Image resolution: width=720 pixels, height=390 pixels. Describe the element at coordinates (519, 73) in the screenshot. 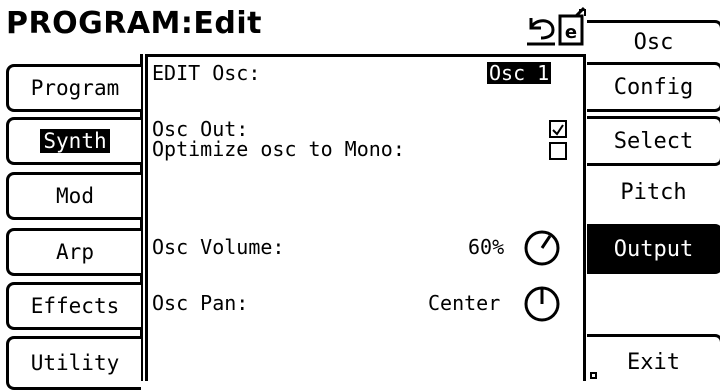

I see `edit-osc-value: Osc 1` at that location.